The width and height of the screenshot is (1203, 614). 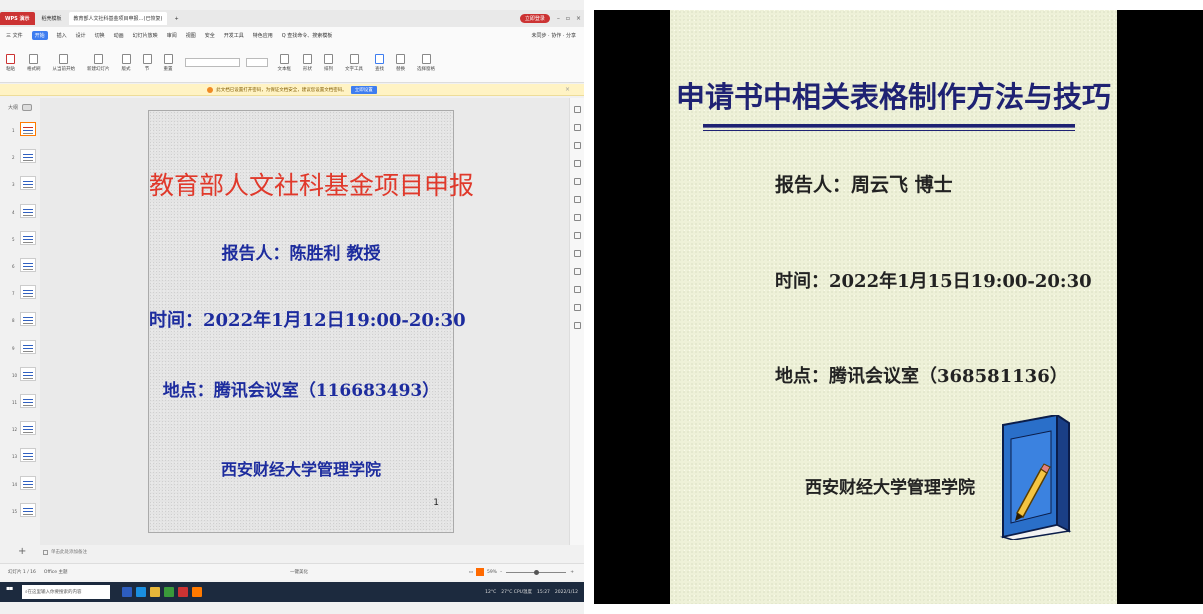 I want to click on command-search: Q 查找命令、搜索模板, so click(x=307, y=35).